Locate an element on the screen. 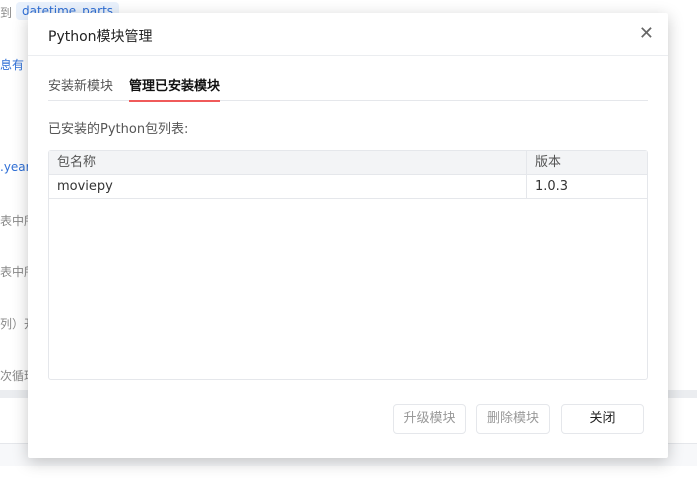 The width and height of the screenshot is (697, 486). column-header-name: 包名称 is located at coordinates (288, 162).